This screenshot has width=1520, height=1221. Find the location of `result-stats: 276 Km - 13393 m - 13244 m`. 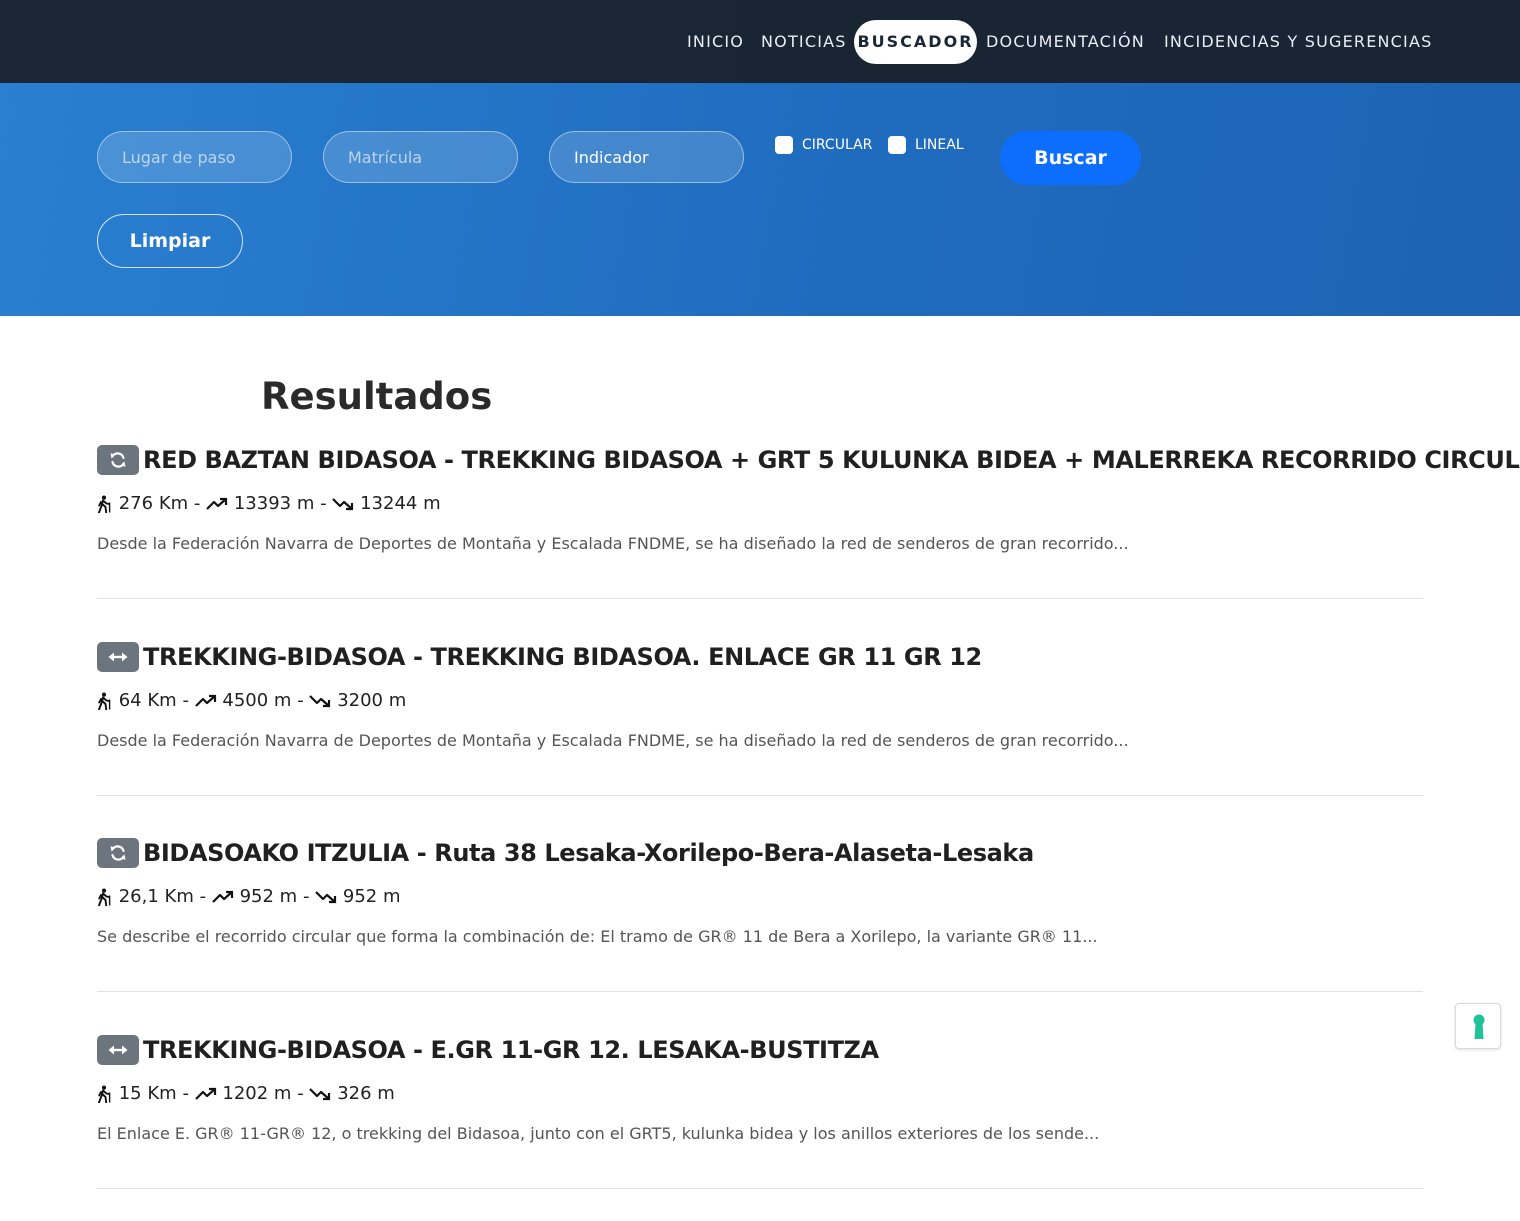

result-stats: 276 Km - 13393 m - 13244 m is located at coordinates (269, 504).